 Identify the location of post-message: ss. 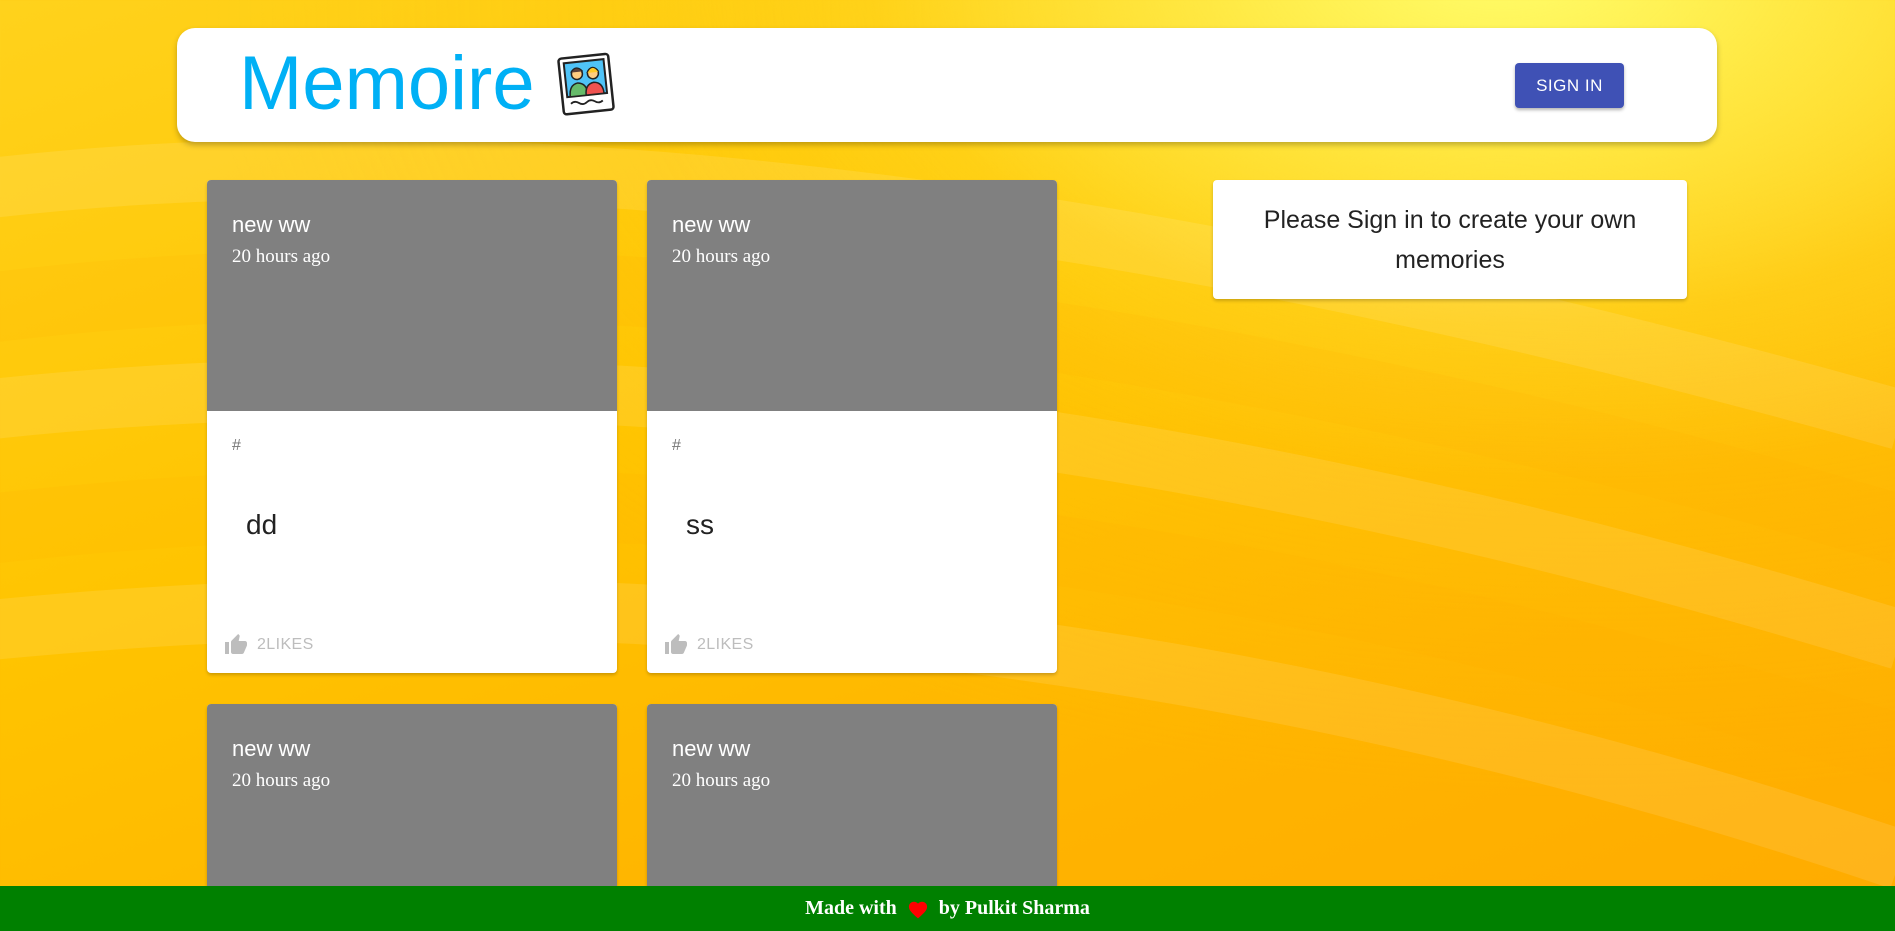
(700, 524).